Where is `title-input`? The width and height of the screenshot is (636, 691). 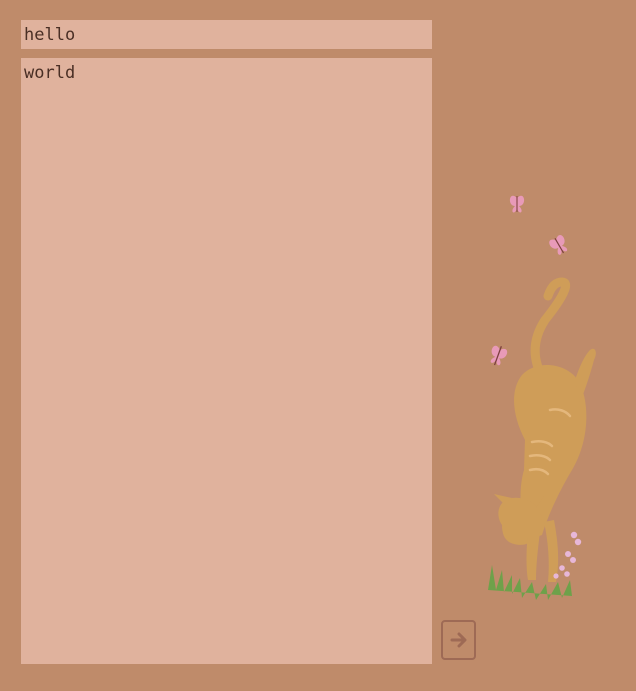 title-input is located at coordinates (226, 34).